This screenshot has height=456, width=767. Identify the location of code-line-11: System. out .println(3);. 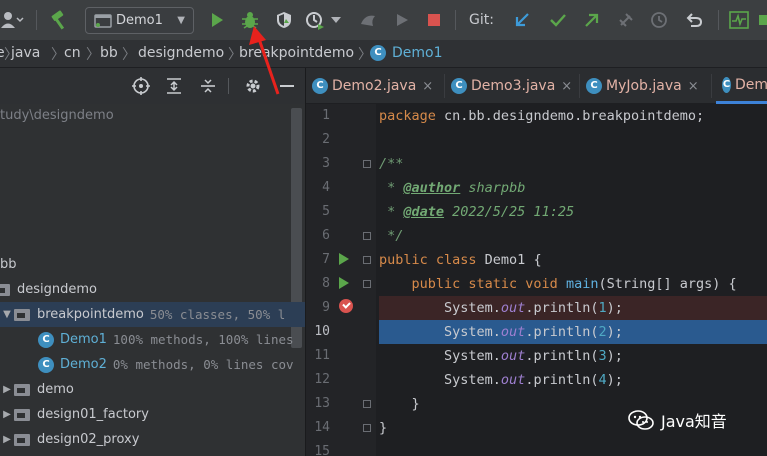
(573, 356).